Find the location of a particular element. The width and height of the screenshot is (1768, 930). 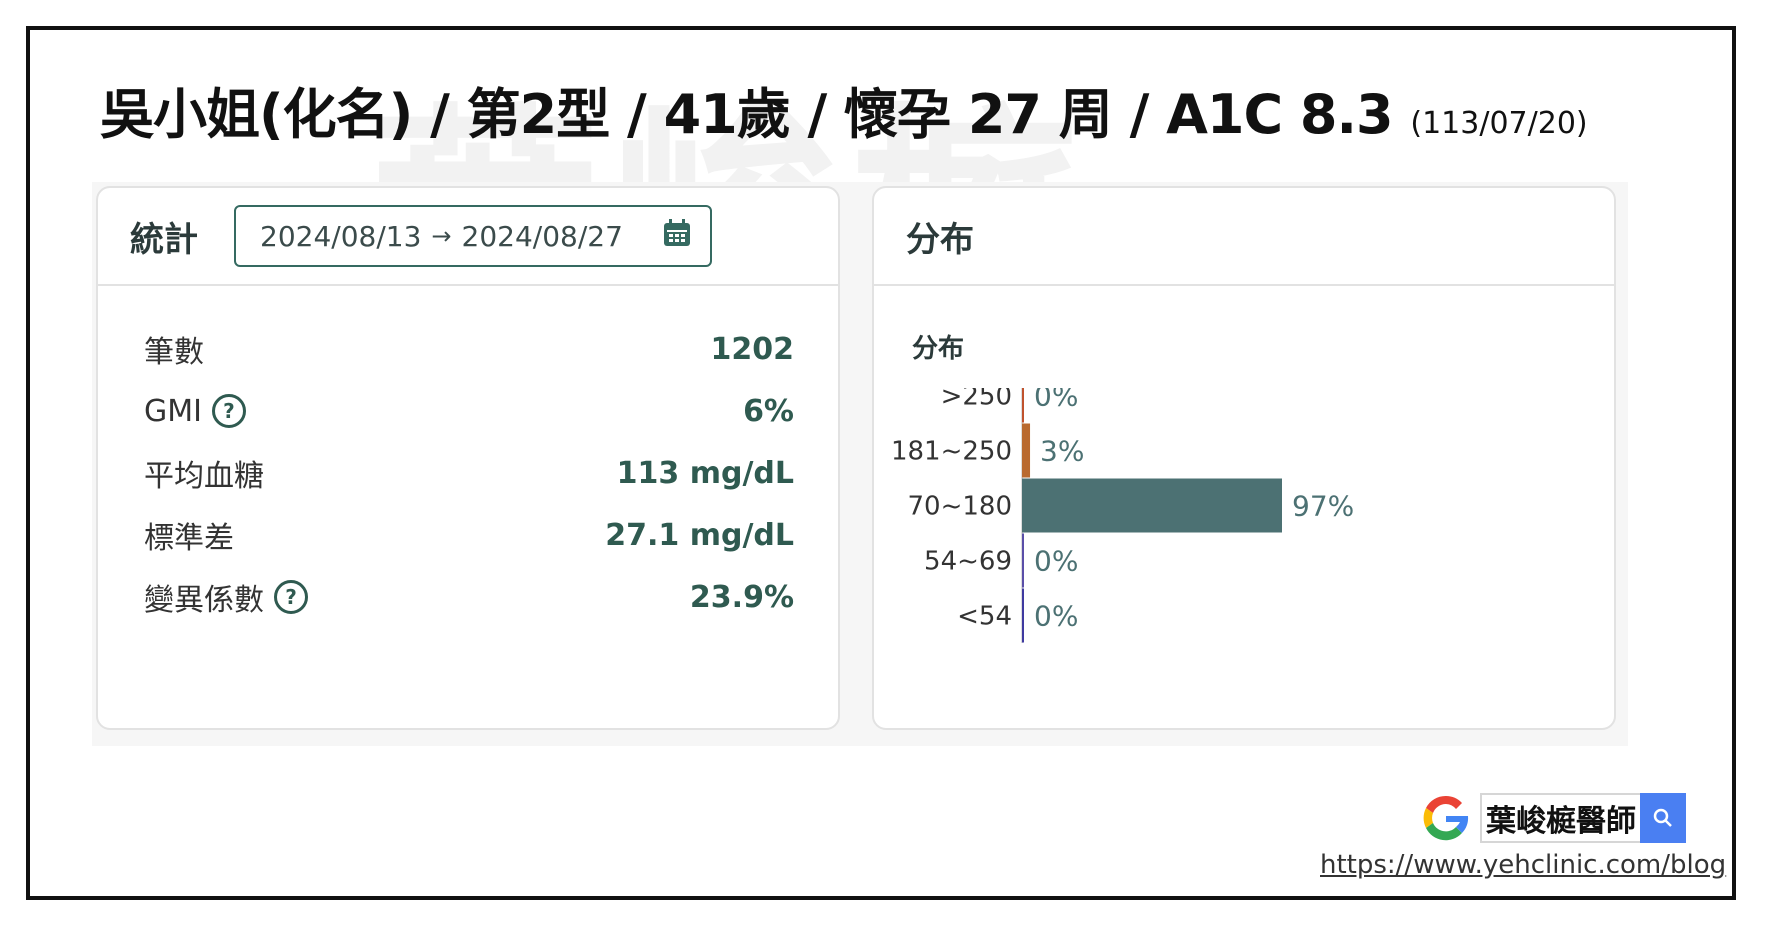

stats-title: 統計 is located at coordinates (164, 239).